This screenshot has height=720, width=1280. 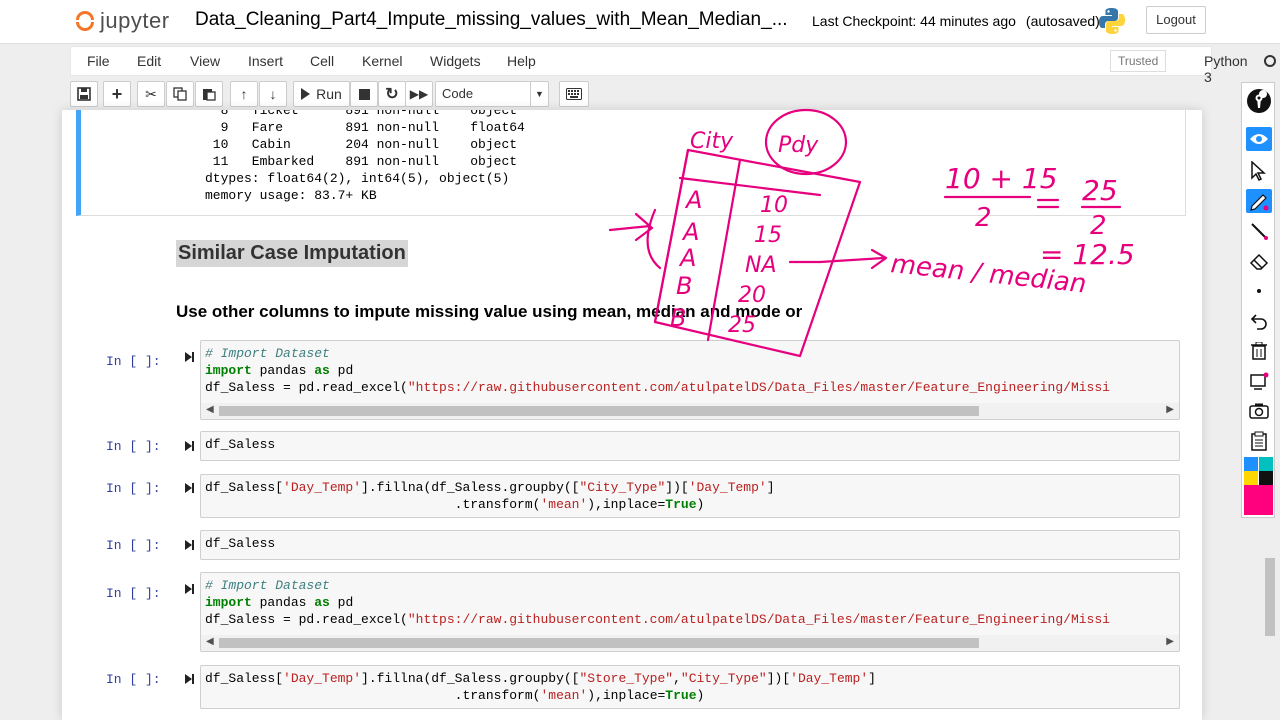 What do you see at coordinates (244, 678) in the screenshot?
I see `code-text: df_Saless[` at bounding box center [244, 678].